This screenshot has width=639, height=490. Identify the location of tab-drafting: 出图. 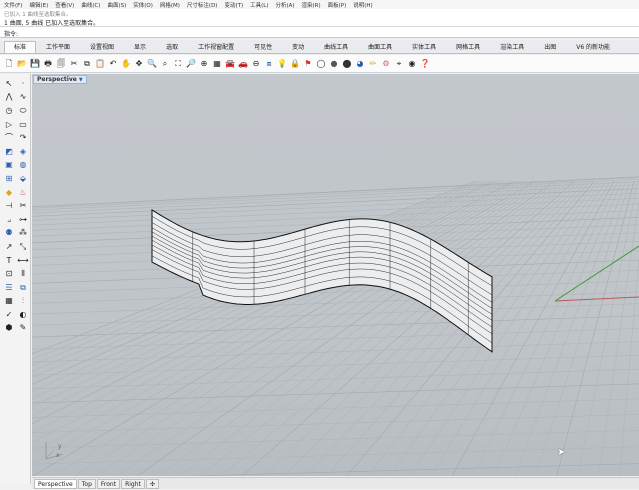
(550, 47).